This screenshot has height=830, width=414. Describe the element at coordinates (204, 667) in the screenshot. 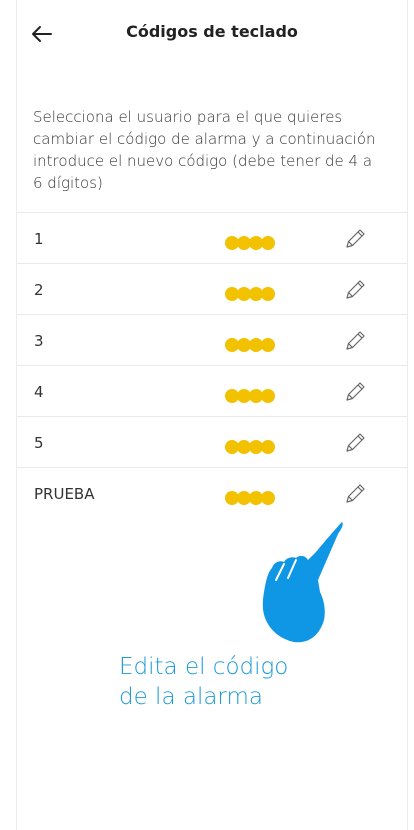

I see `annotation-line-1: Edita el código` at that location.